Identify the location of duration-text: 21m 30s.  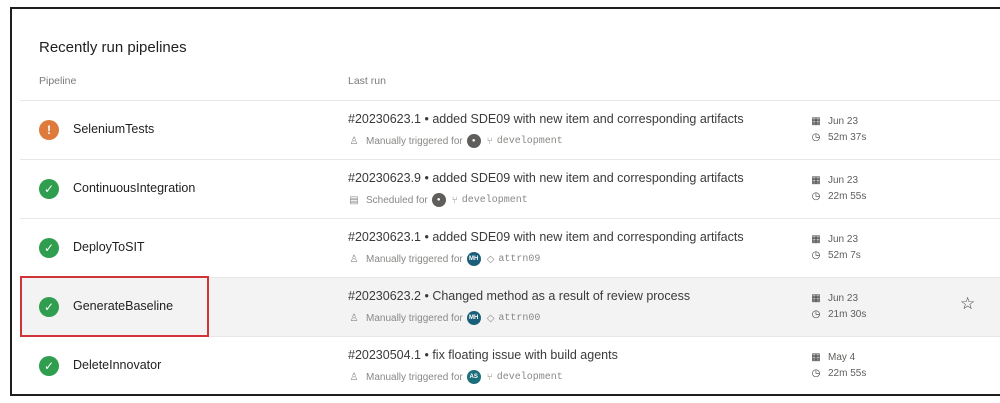
(847, 314).